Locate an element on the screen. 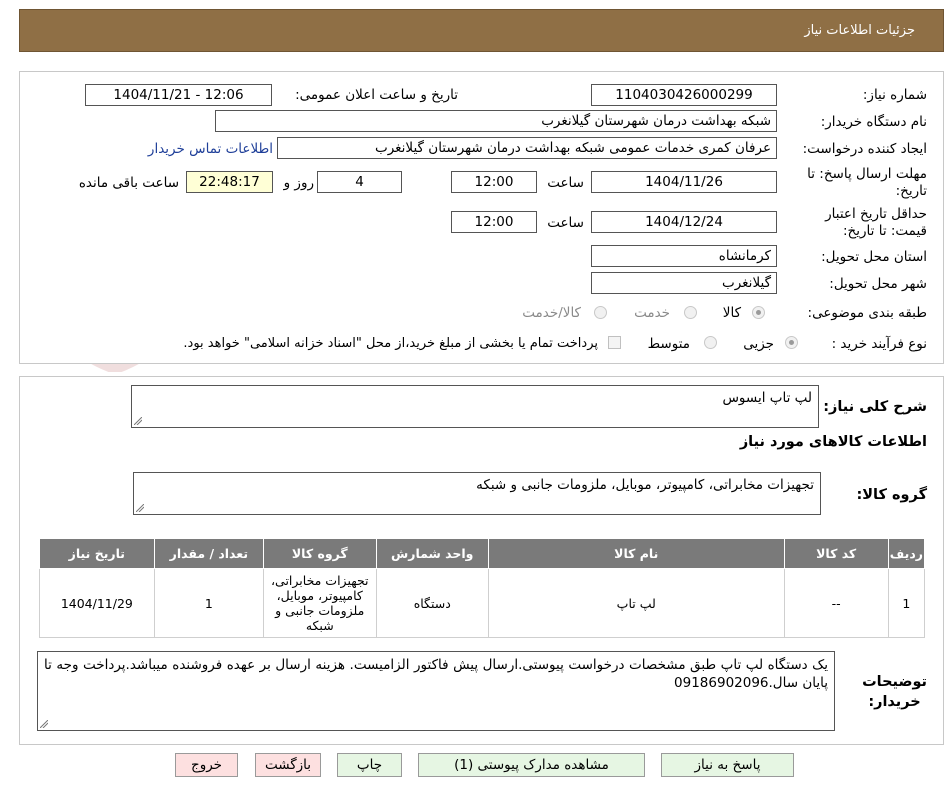  delivery-city-field: گیلانغرب is located at coordinates (684, 283).